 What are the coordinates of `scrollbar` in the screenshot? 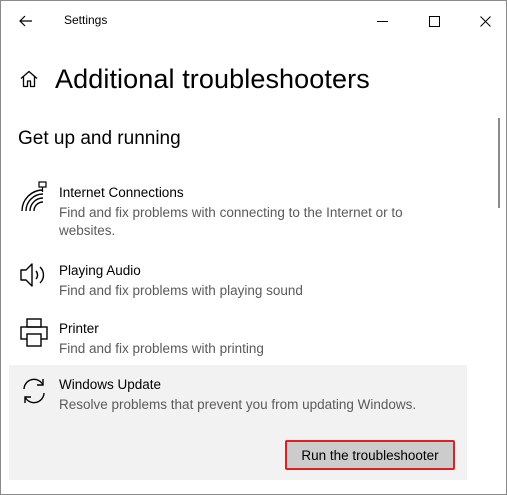 It's located at (499, 163).